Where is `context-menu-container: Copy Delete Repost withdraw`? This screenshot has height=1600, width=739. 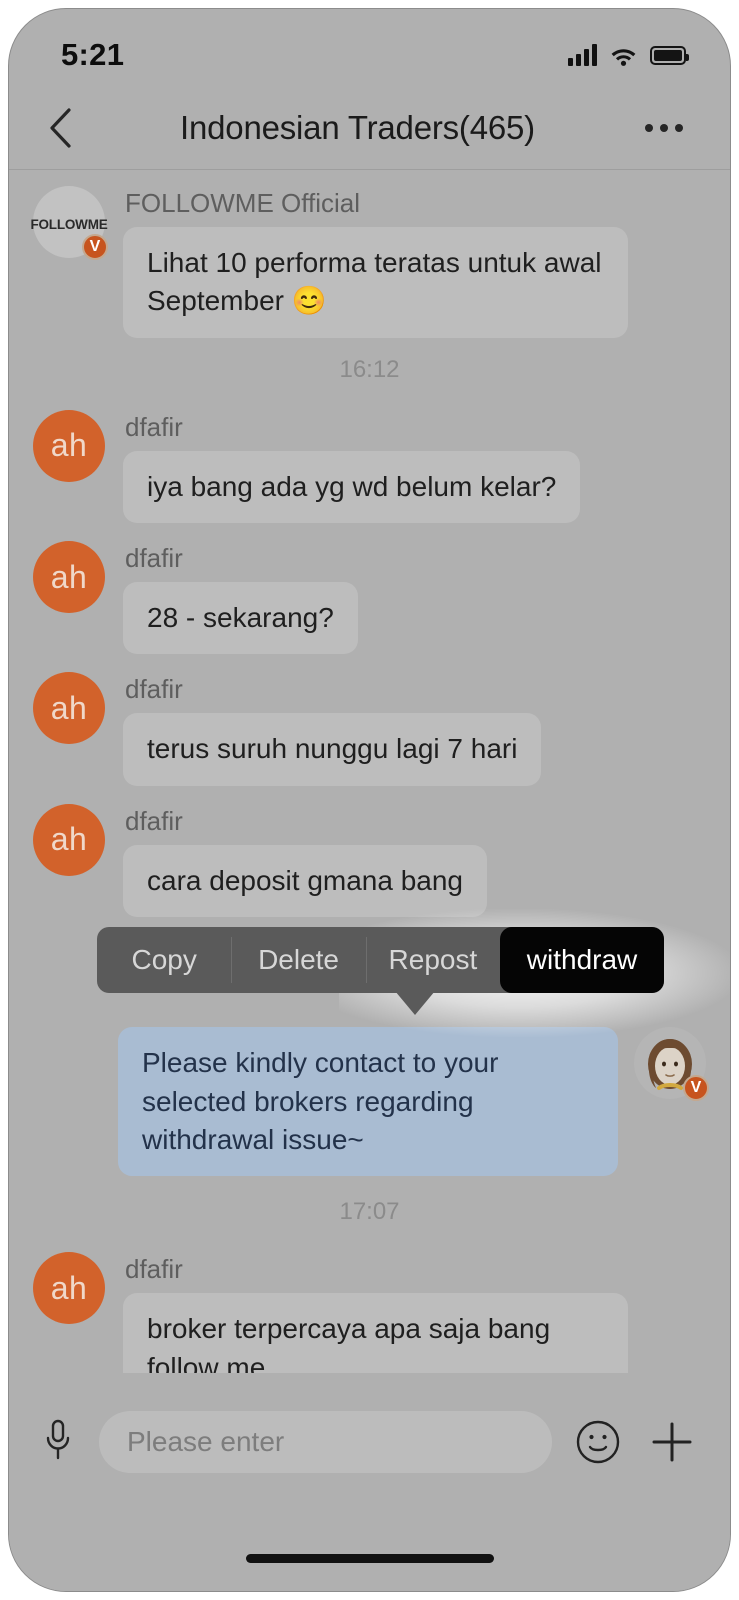 context-menu-container: Copy Delete Repost withdraw is located at coordinates (369, 973).